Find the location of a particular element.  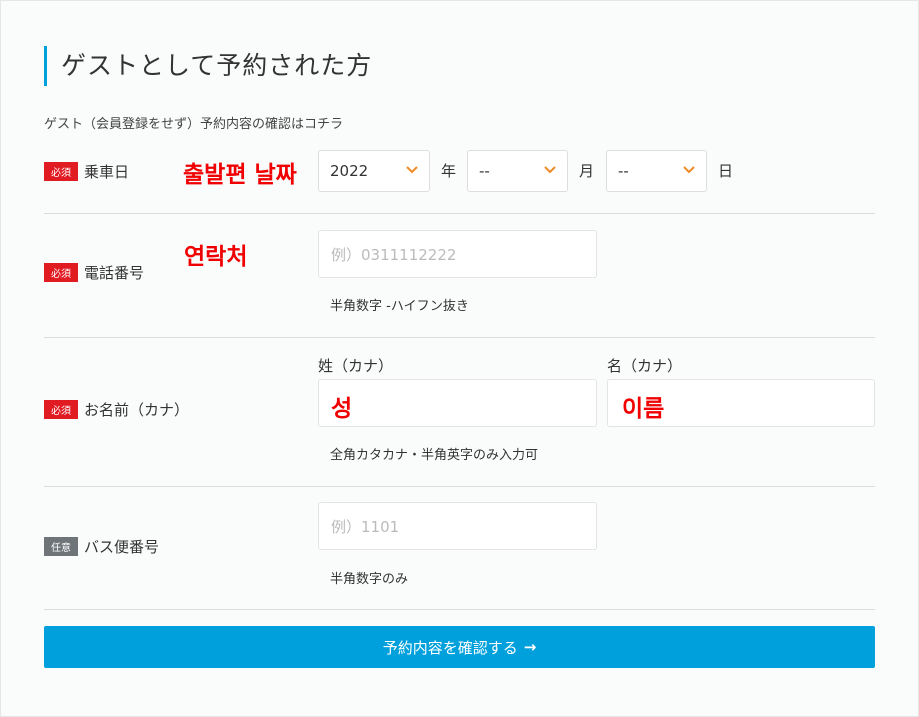

confirm-reservation-button: 予約内容を確認する → is located at coordinates (459, 647).